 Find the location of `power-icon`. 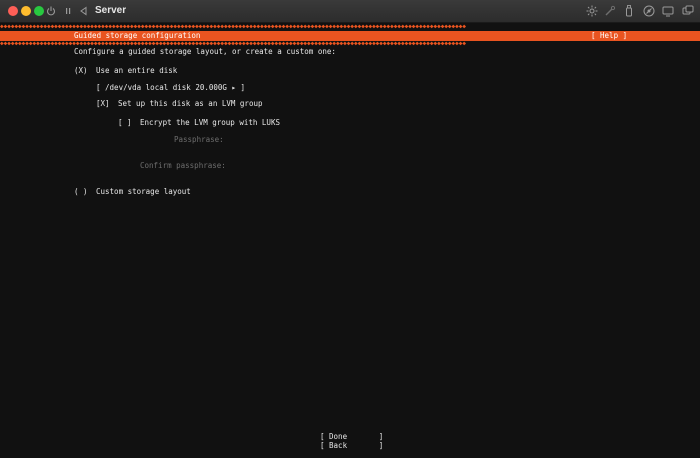

power-icon is located at coordinates (51, 11).